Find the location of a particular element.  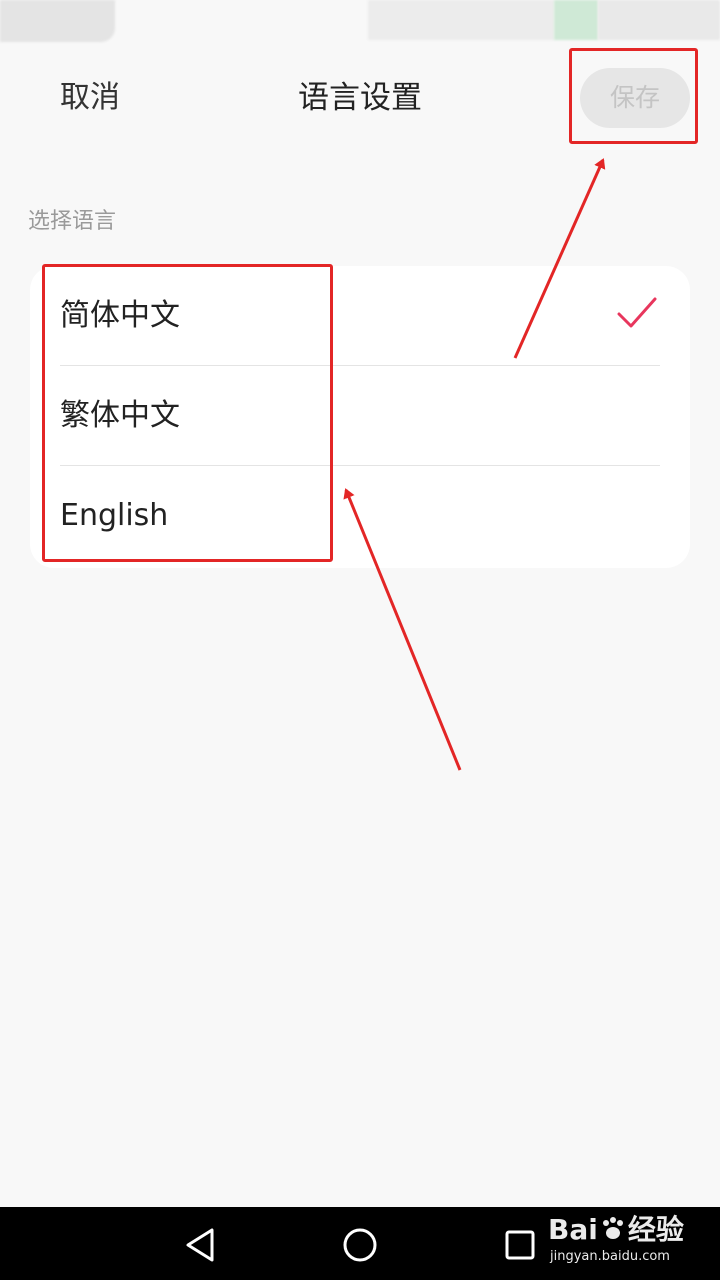

save-button: 保存 is located at coordinates (635, 98).